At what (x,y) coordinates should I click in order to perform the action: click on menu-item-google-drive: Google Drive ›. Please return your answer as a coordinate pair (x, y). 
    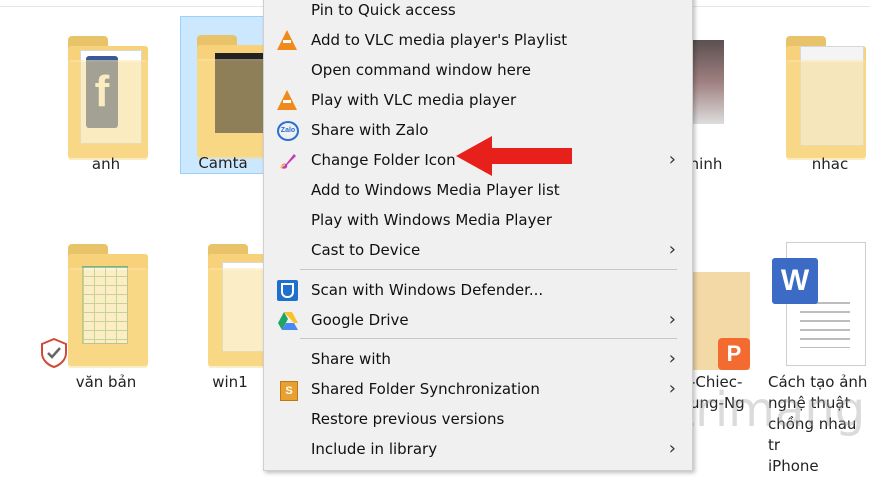
    Looking at the image, I should click on (478, 320).